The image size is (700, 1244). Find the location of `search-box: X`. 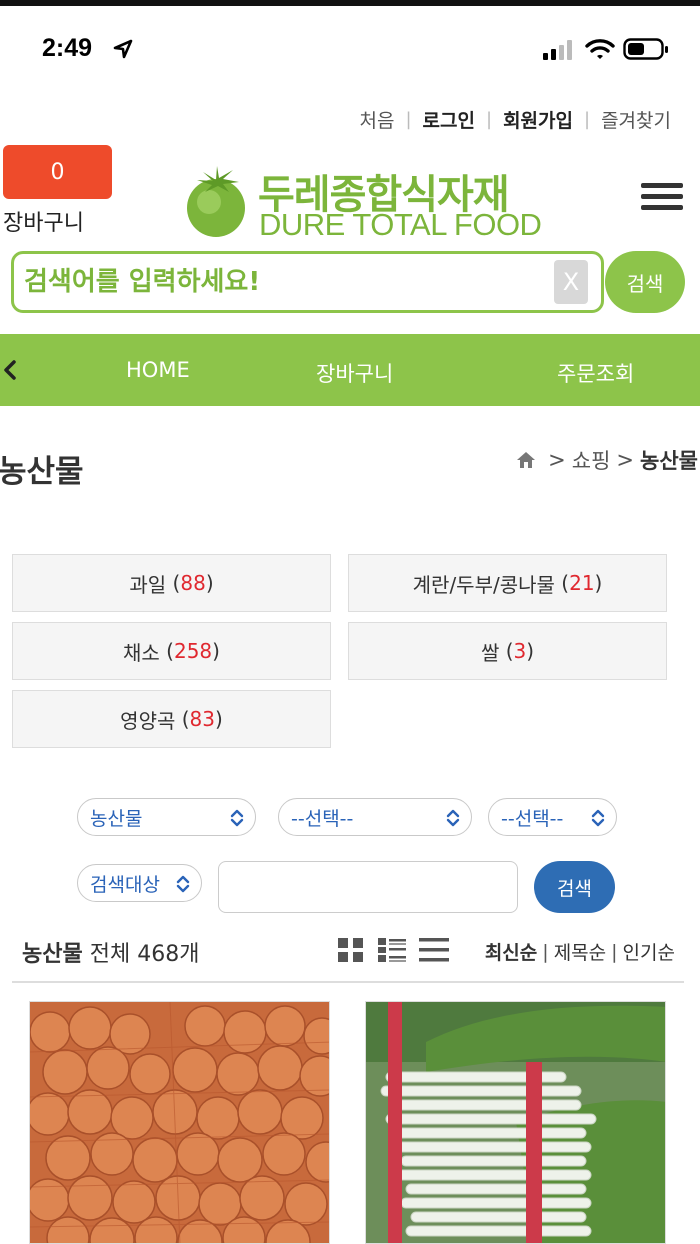

search-box: X is located at coordinates (307, 282).